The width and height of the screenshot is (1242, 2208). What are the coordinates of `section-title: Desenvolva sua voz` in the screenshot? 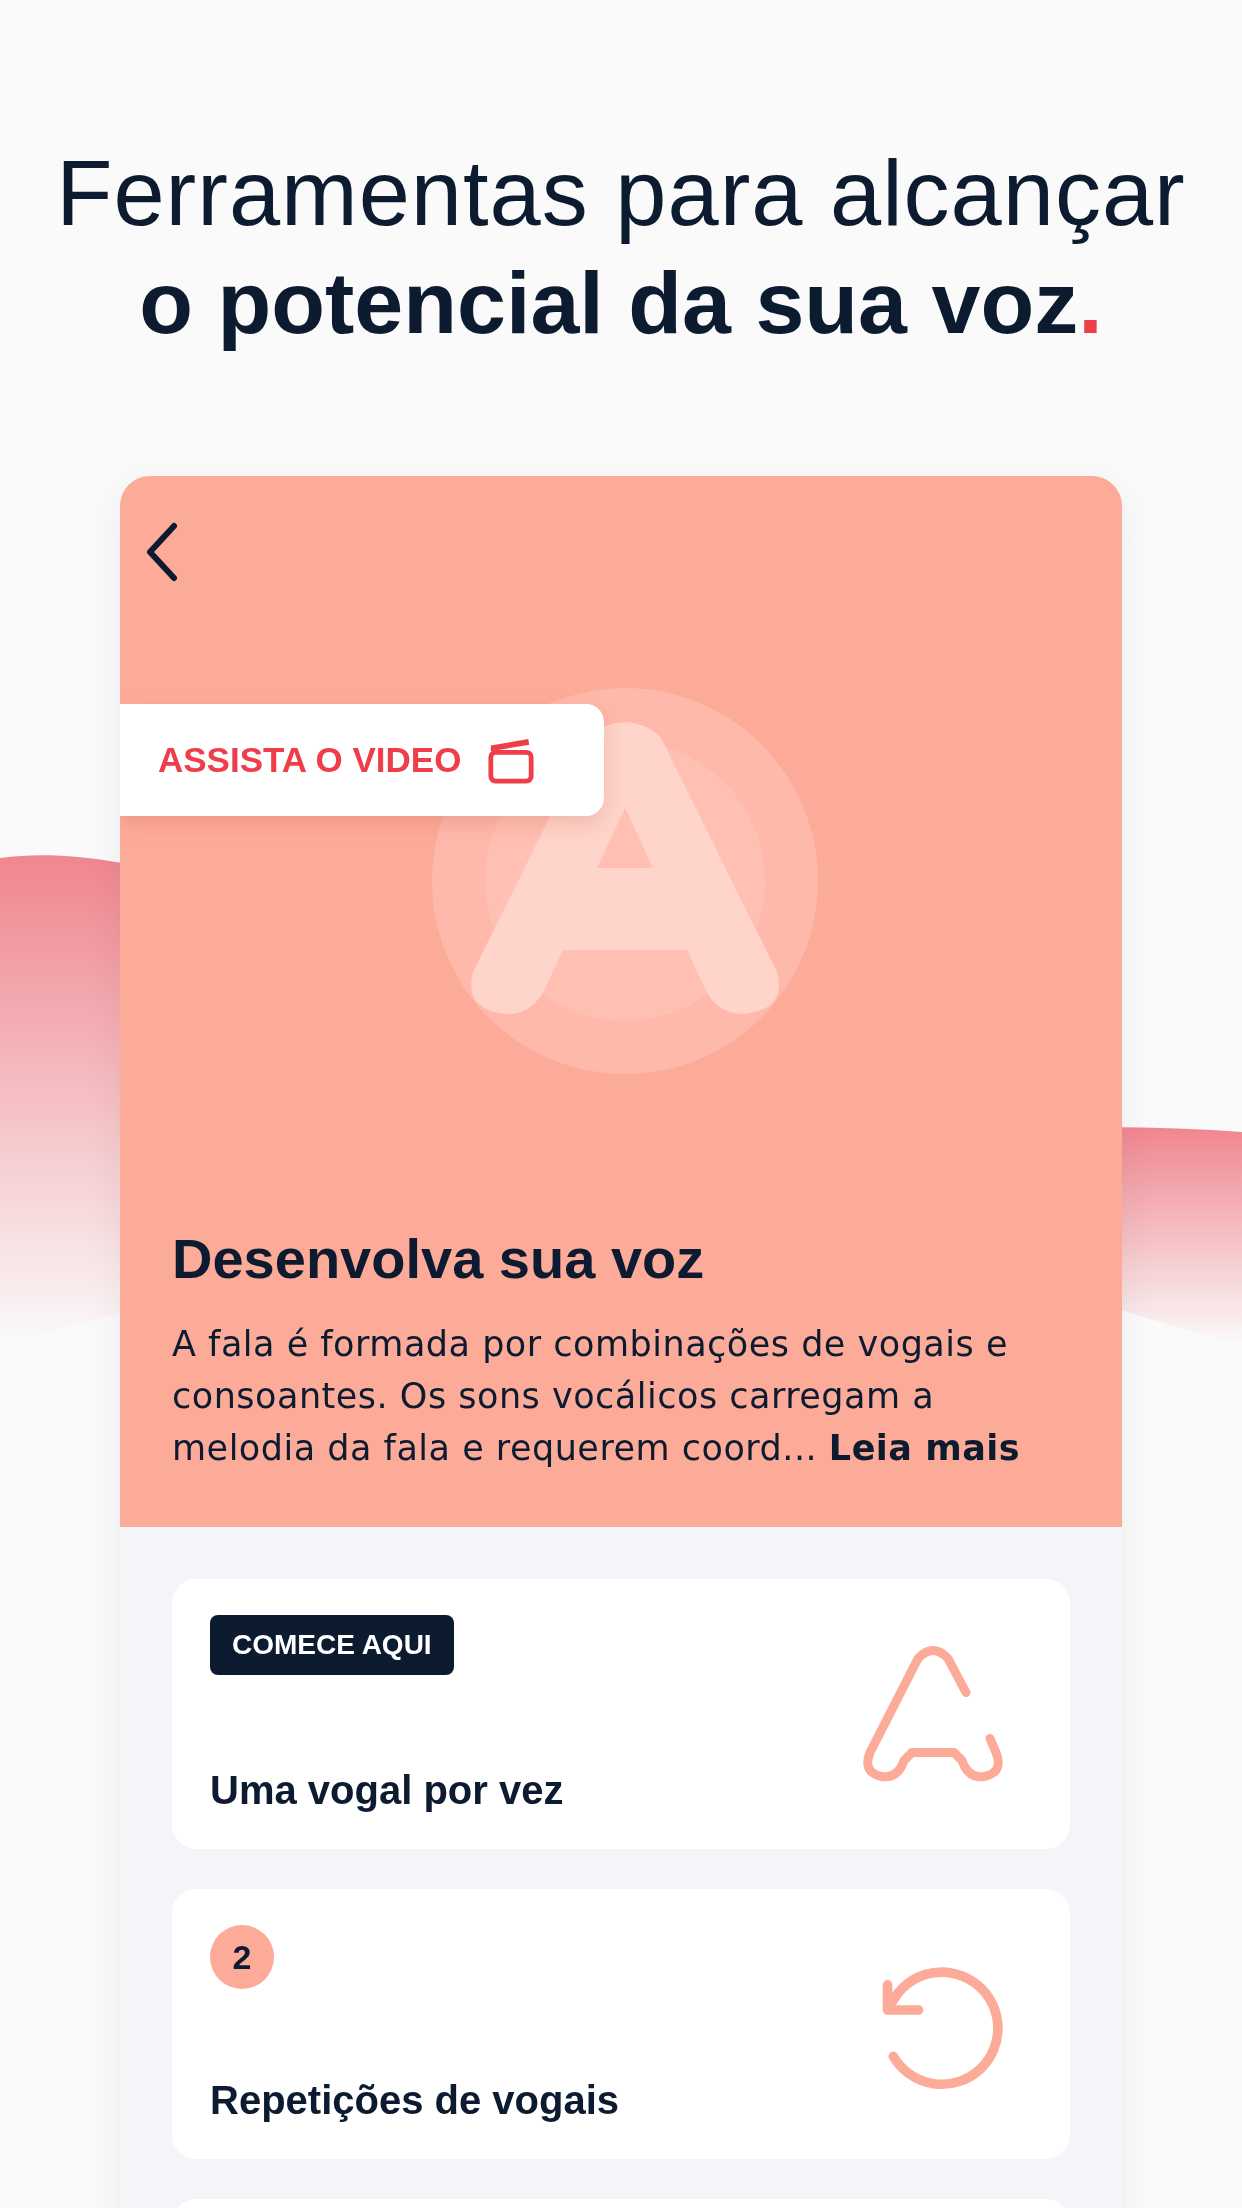 It's located at (439, 1259).